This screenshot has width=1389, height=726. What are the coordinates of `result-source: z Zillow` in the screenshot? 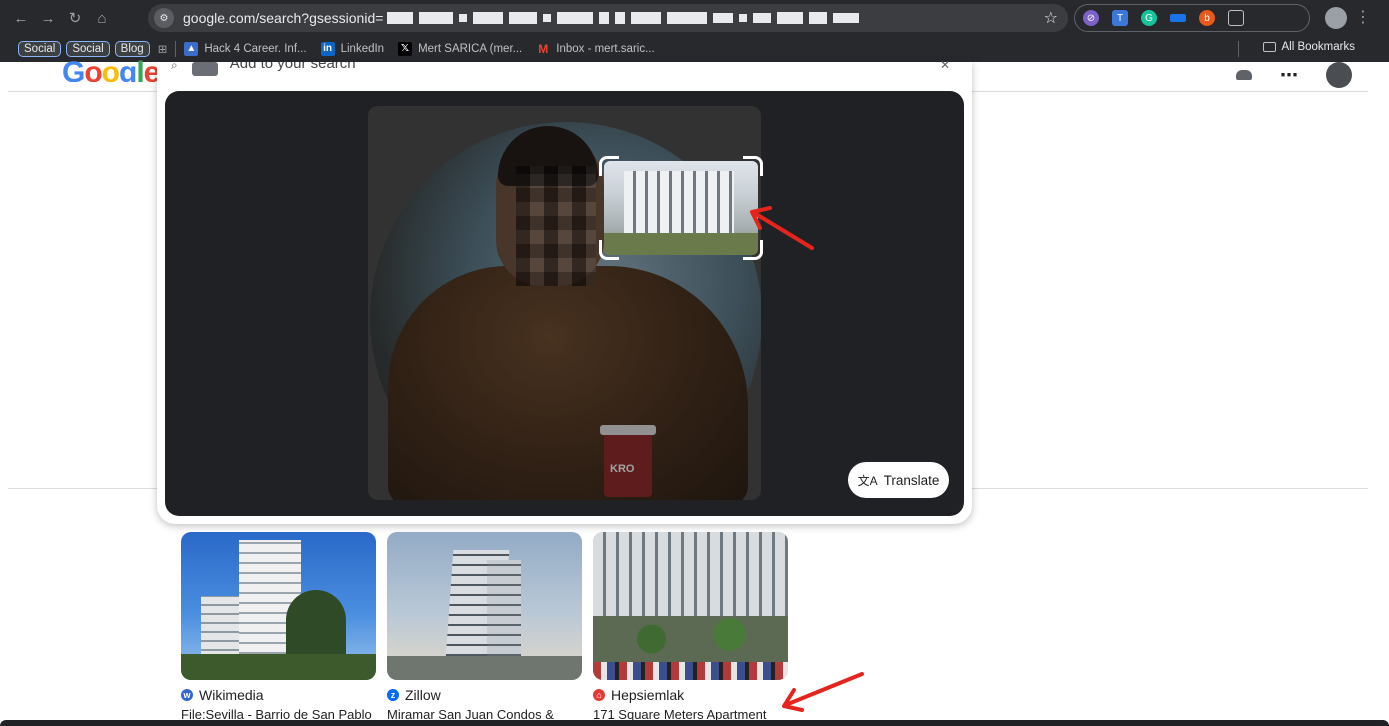 It's located at (484, 695).